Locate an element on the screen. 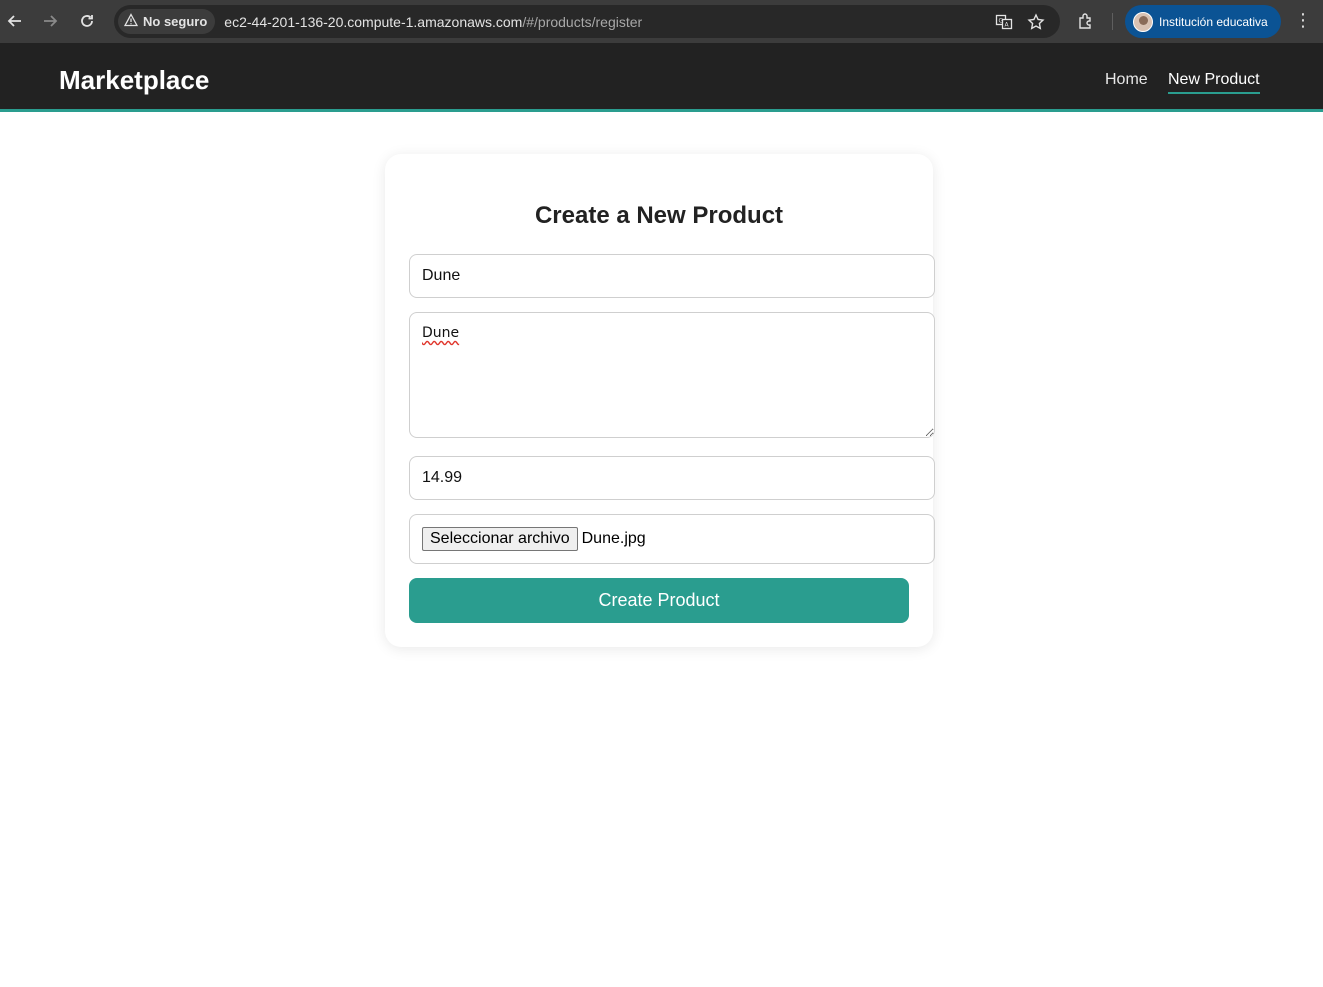  brand-logo: Marketplace is located at coordinates (134, 80).